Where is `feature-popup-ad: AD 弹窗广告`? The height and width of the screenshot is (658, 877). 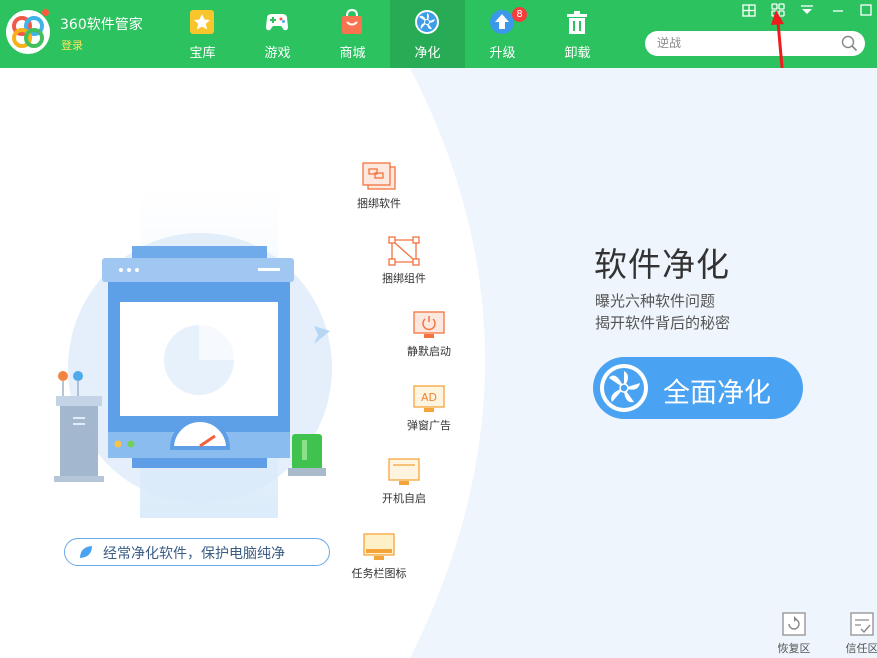
feature-popup-ad: AD 弹窗广告 is located at coordinates (429, 408).